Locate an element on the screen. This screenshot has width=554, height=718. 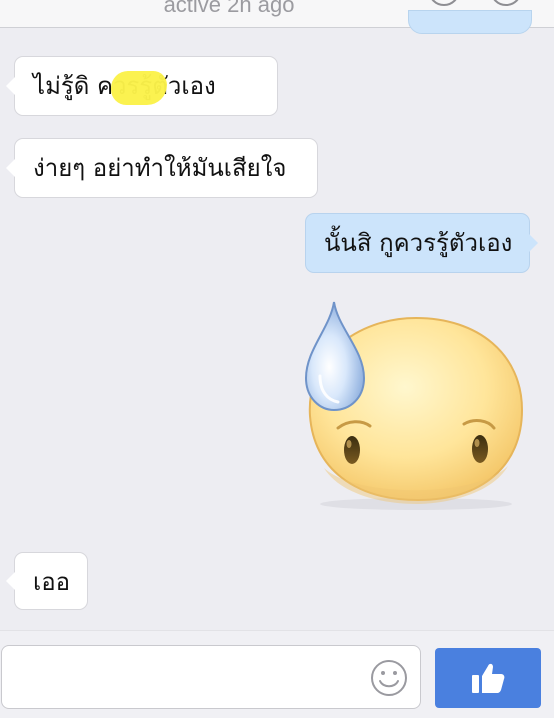
incoming-message: ง่ายๆ อย่าทำให้มันเสียใจ is located at coordinates (162, 168).